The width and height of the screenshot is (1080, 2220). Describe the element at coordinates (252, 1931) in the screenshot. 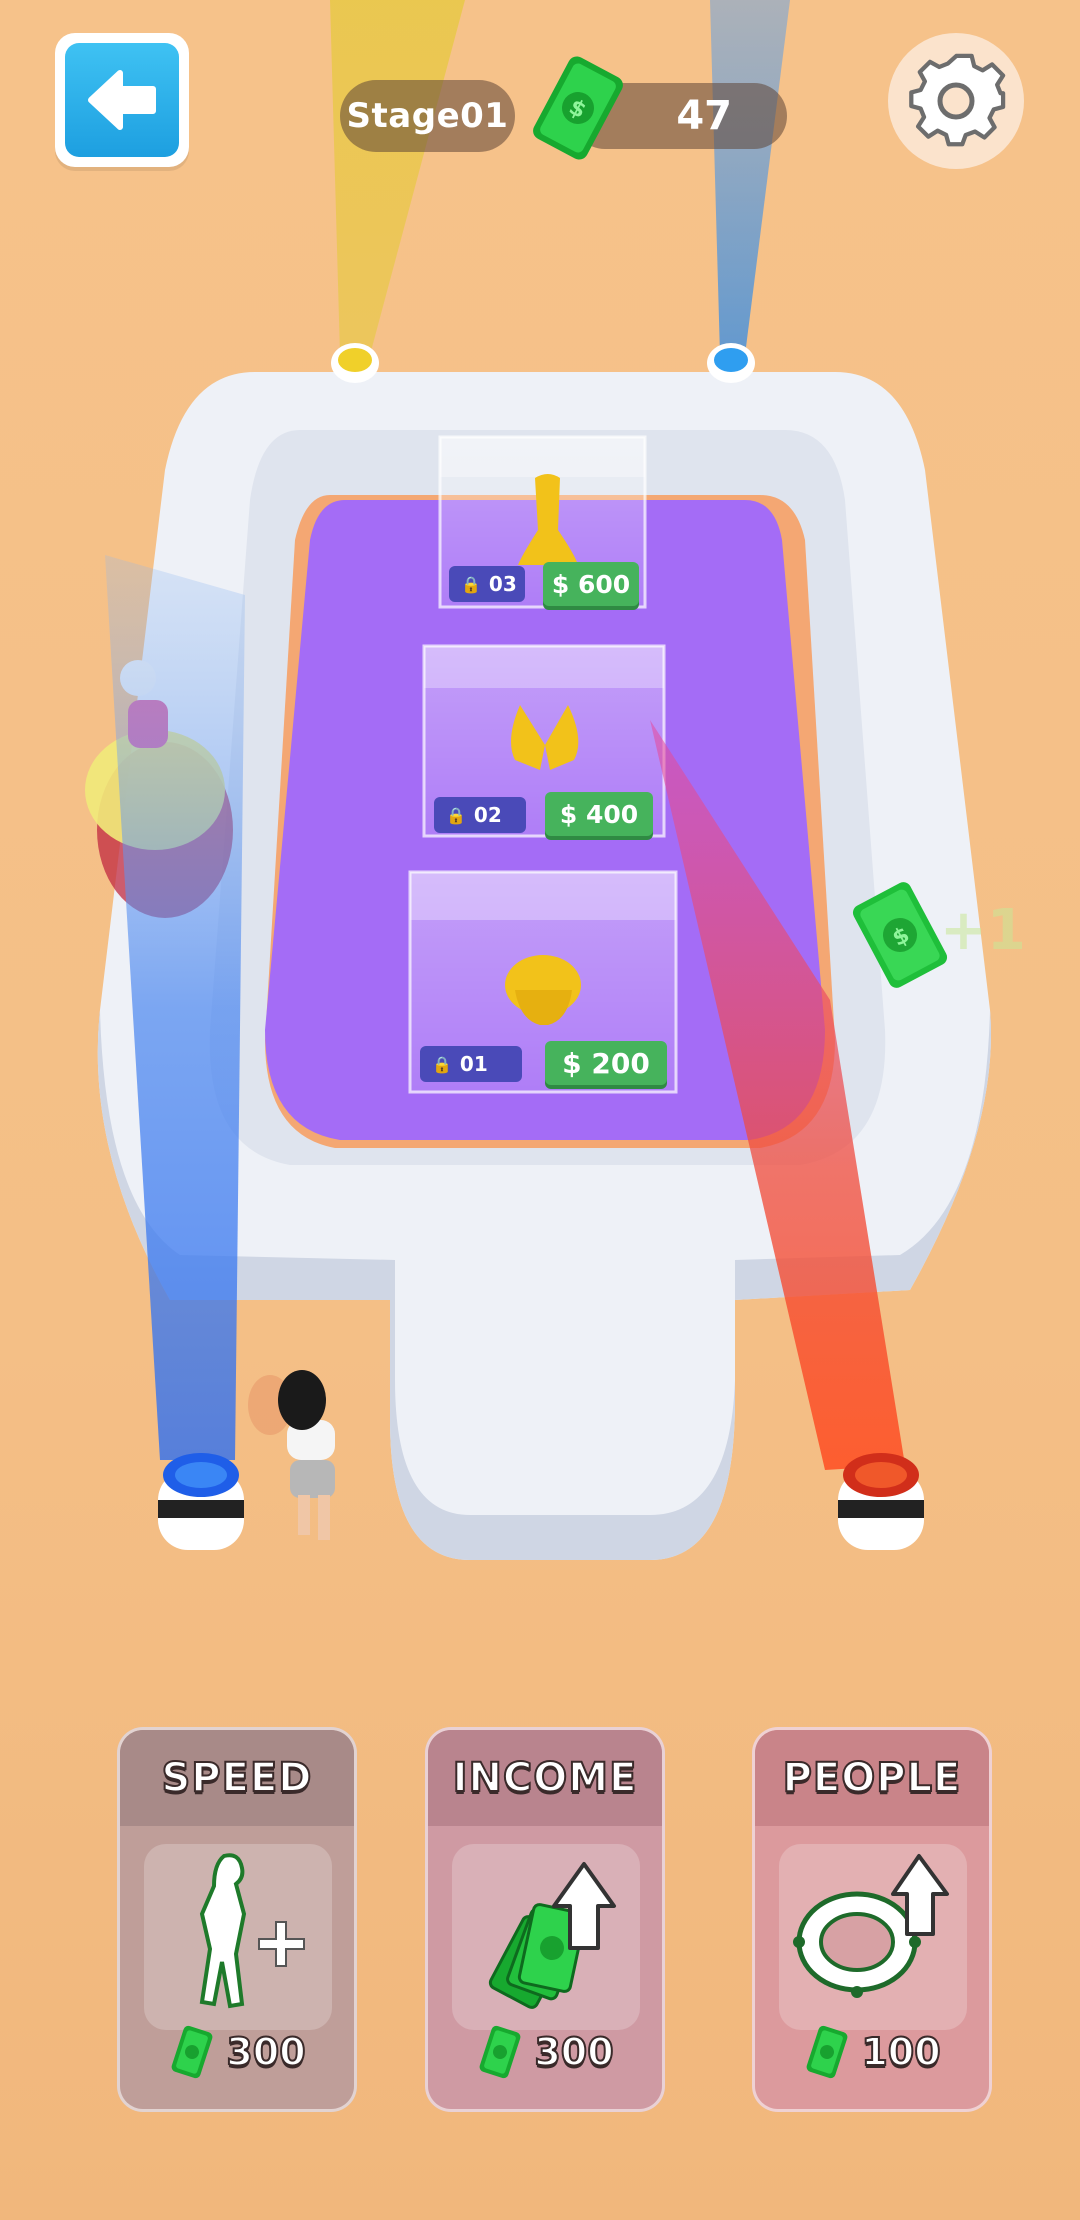

I see `runner-plus-icon` at that location.